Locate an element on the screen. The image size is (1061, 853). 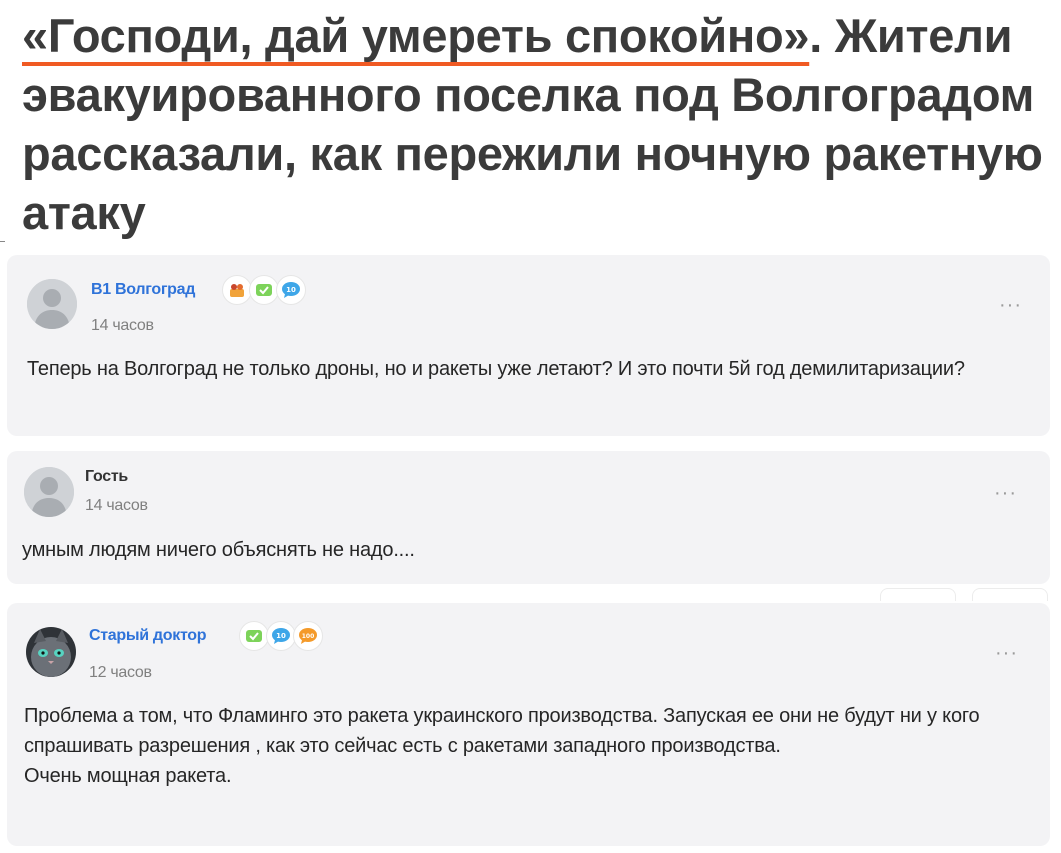
comment-author: Гость is located at coordinates (106, 476).